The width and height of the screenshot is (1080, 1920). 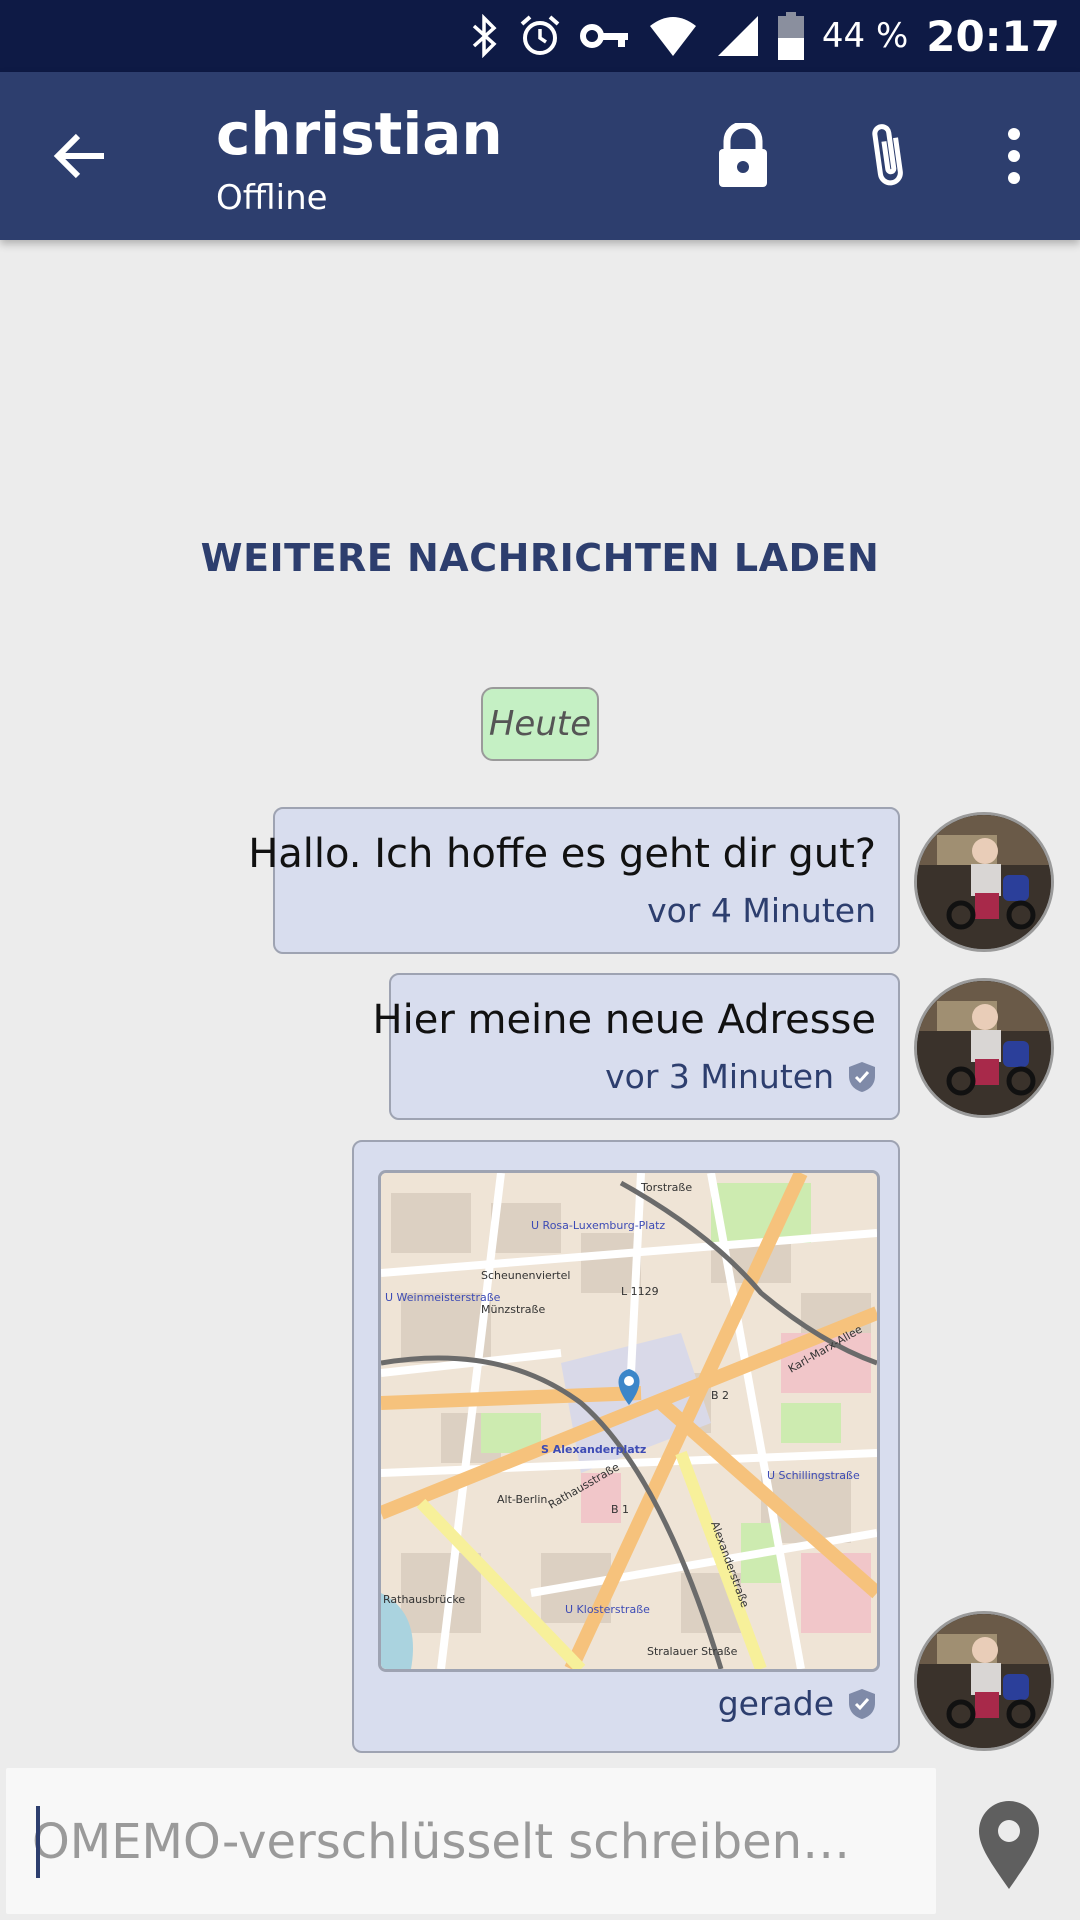 I want to click on message-text: Hallo. Ich hoffe es geht dir gut?, so click(x=562, y=854).